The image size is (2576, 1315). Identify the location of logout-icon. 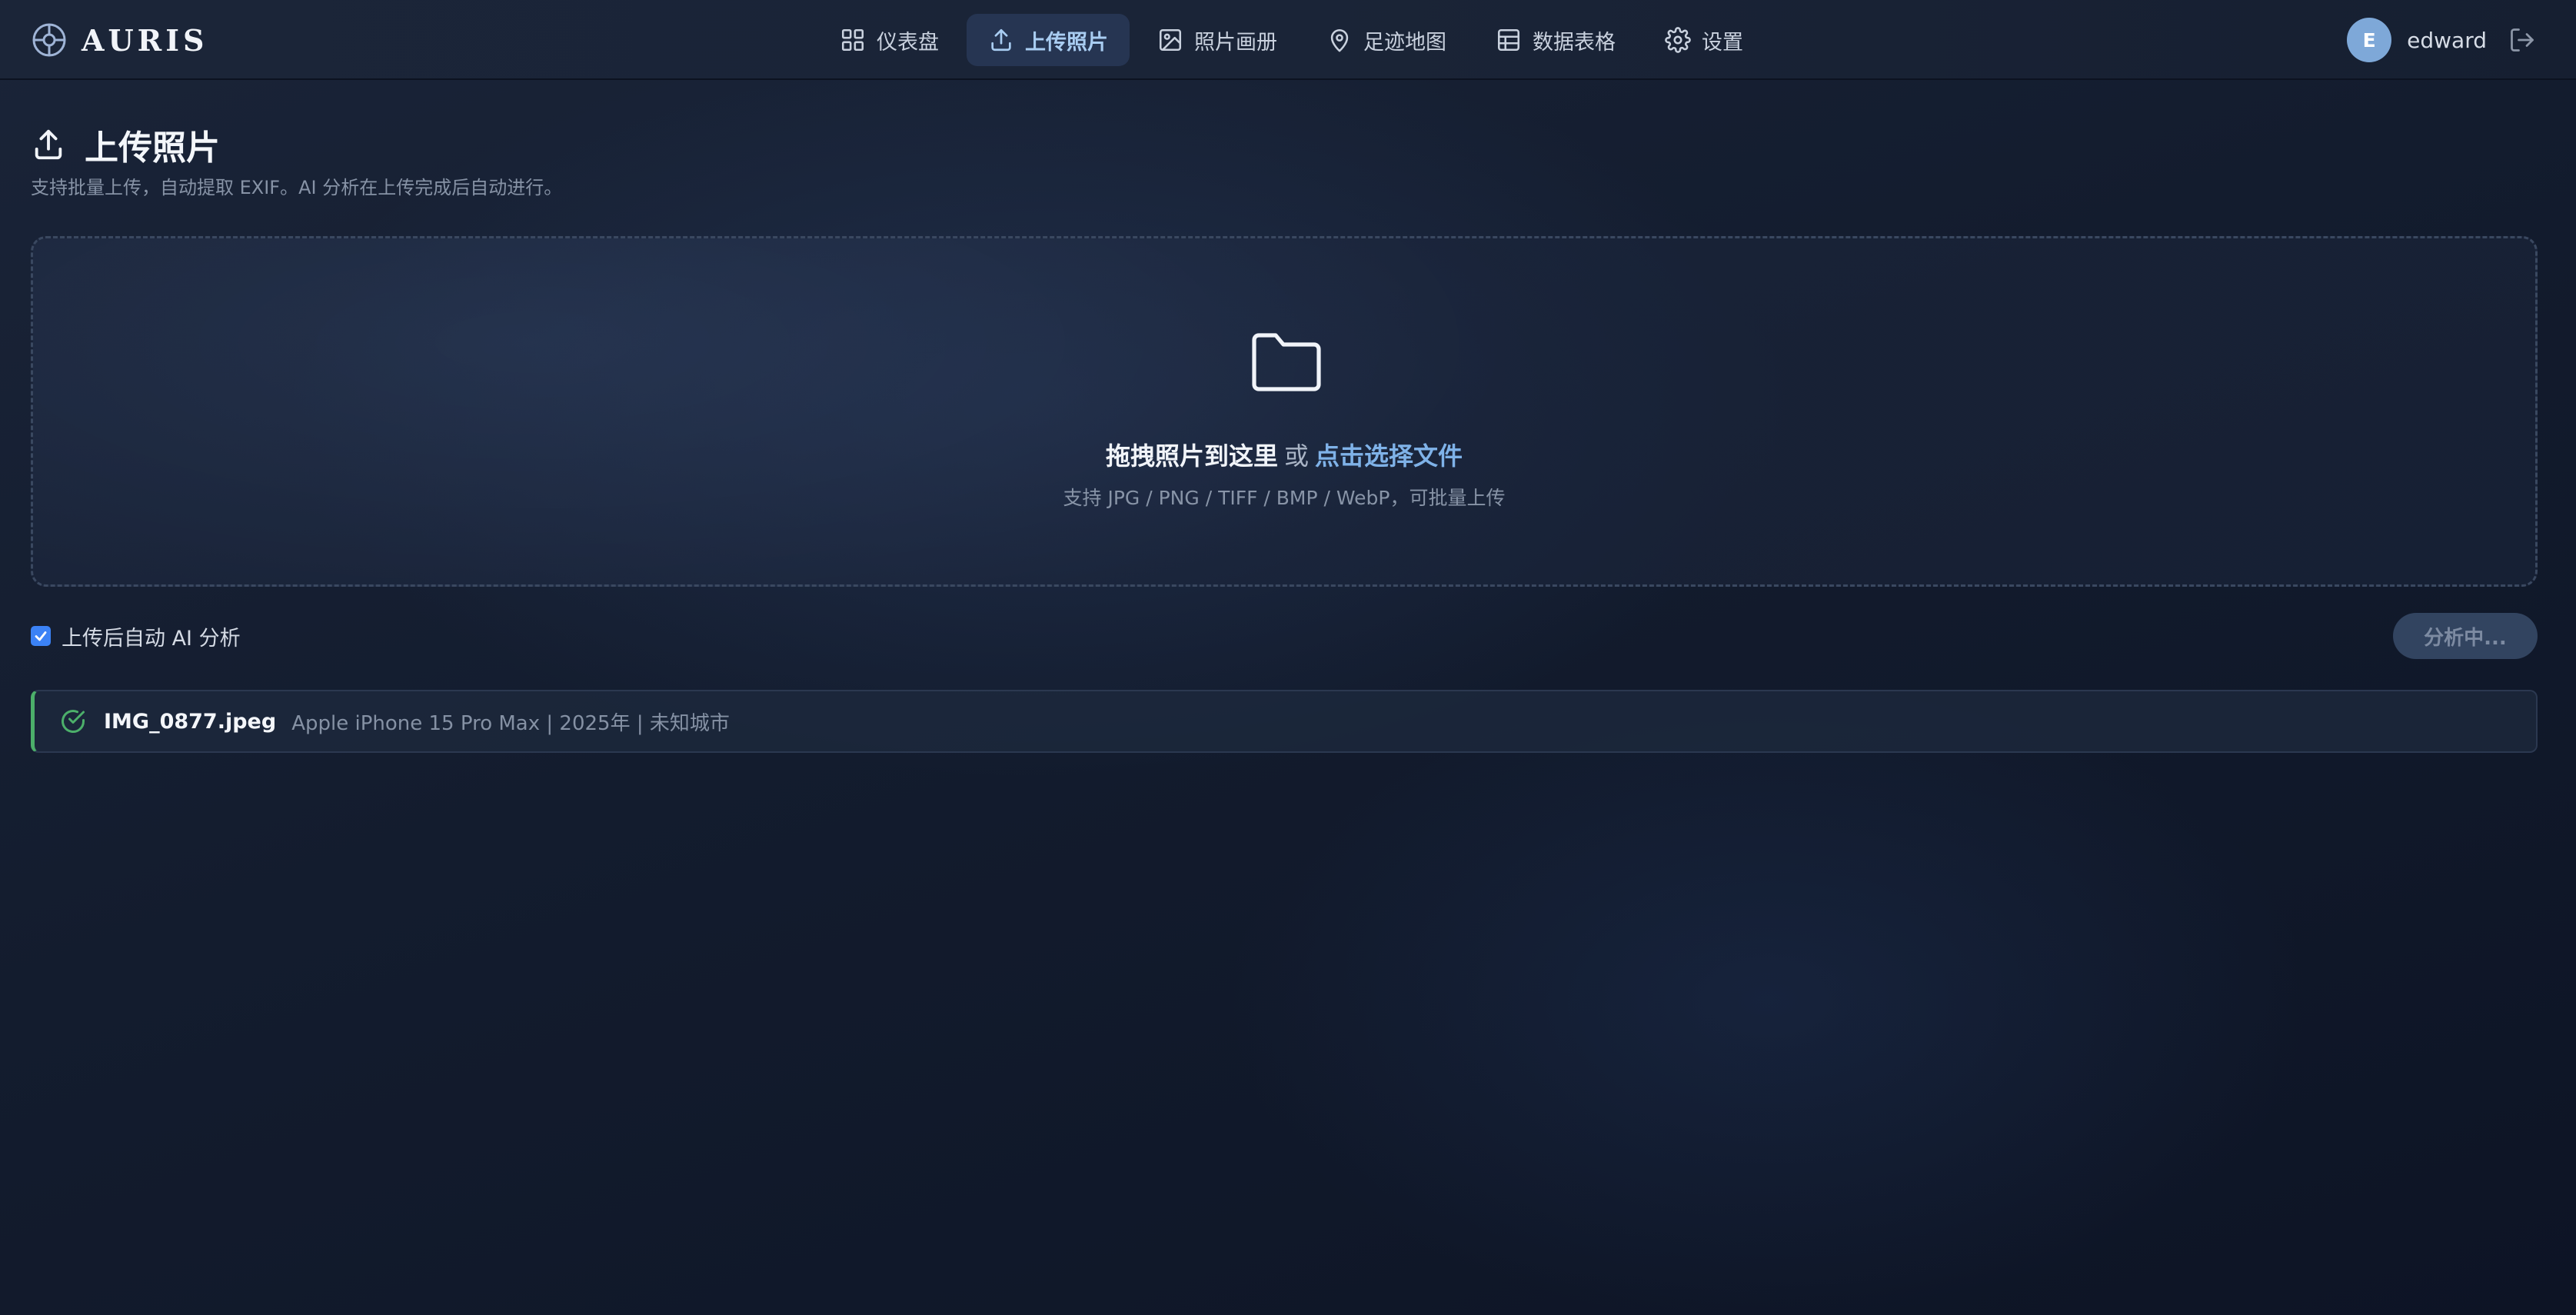
(2522, 40).